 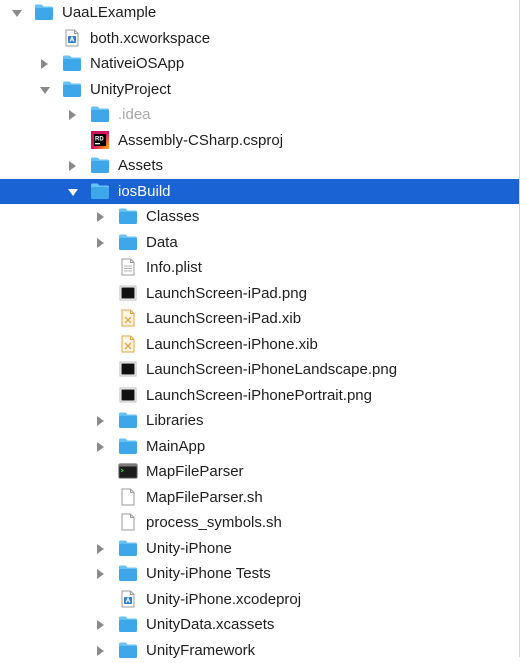 I want to click on tree-row-label: Unity-iPhone, so click(x=189, y=548).